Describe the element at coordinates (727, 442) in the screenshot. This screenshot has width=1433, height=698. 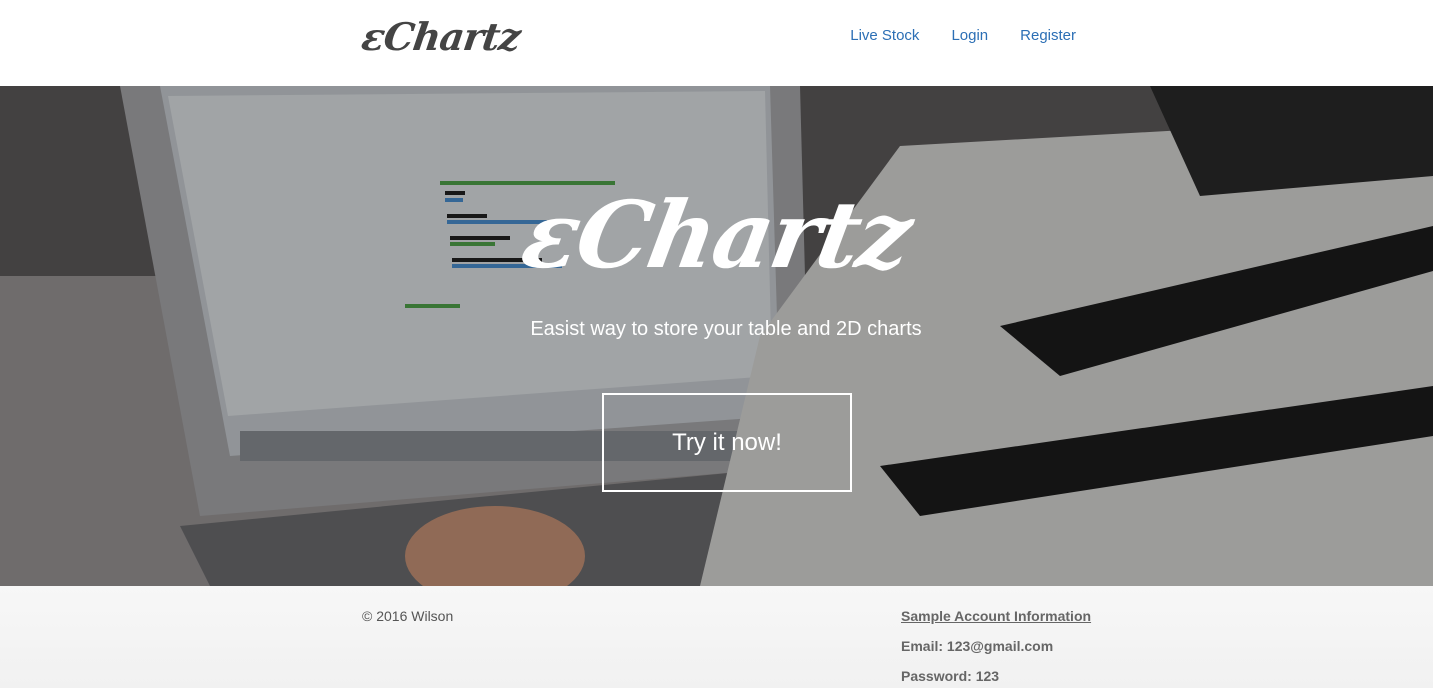
I see `try-it-now-button: Try it now!` at that location.